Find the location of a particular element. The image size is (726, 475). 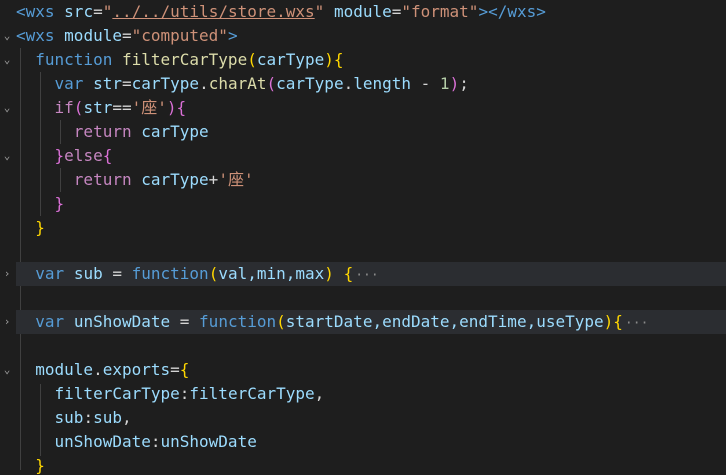

parameters: val,min,max is located at coordinates (271, 273).